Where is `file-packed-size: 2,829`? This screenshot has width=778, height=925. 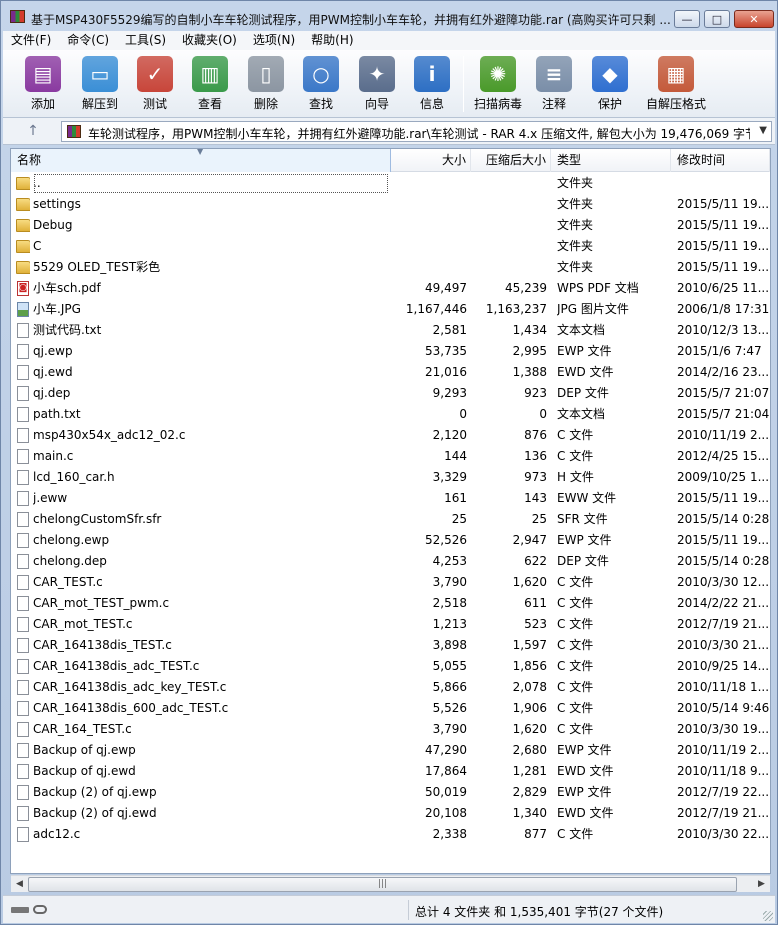
file-packed-size: 2,829 is located at coordinates (529, 792).